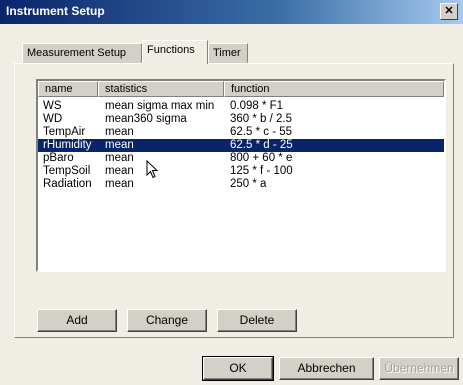 Image resolution: width=463 pixels, height=385 pixels. I want to click on delete-button: Delete, so click(257, 320).